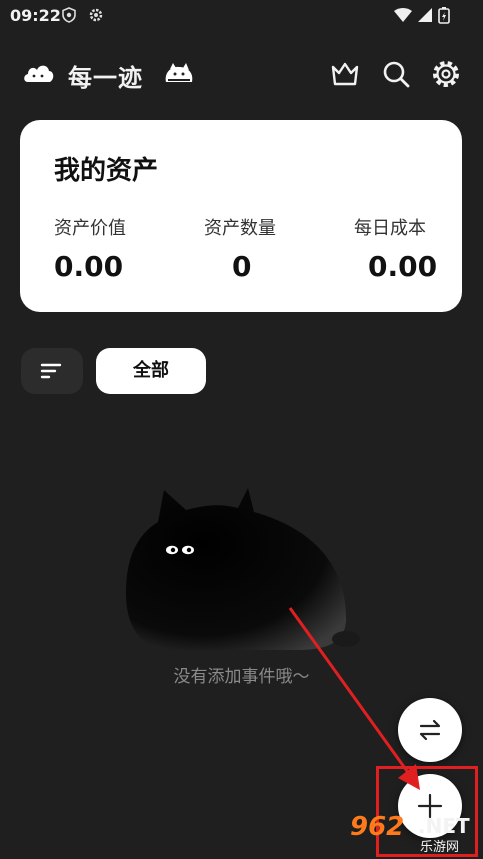 The image size is (483, 859). I want to click on asset-value: 0.00, so click(89, 266).